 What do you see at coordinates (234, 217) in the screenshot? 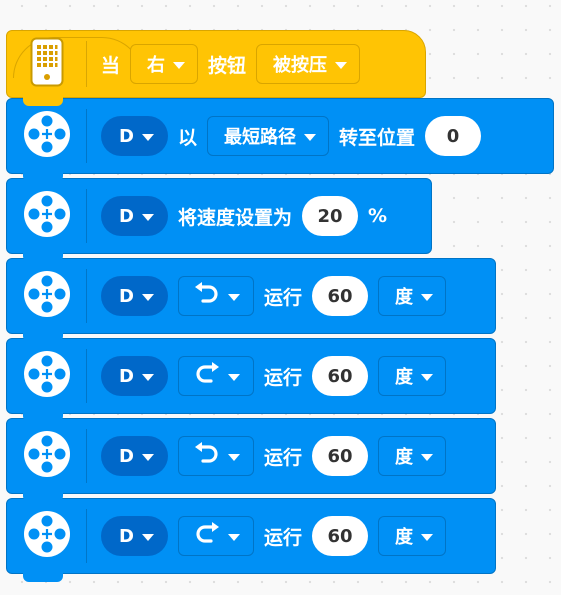
I see `set-speed-label: 将速度设置为` at bounding box center [234, 217].